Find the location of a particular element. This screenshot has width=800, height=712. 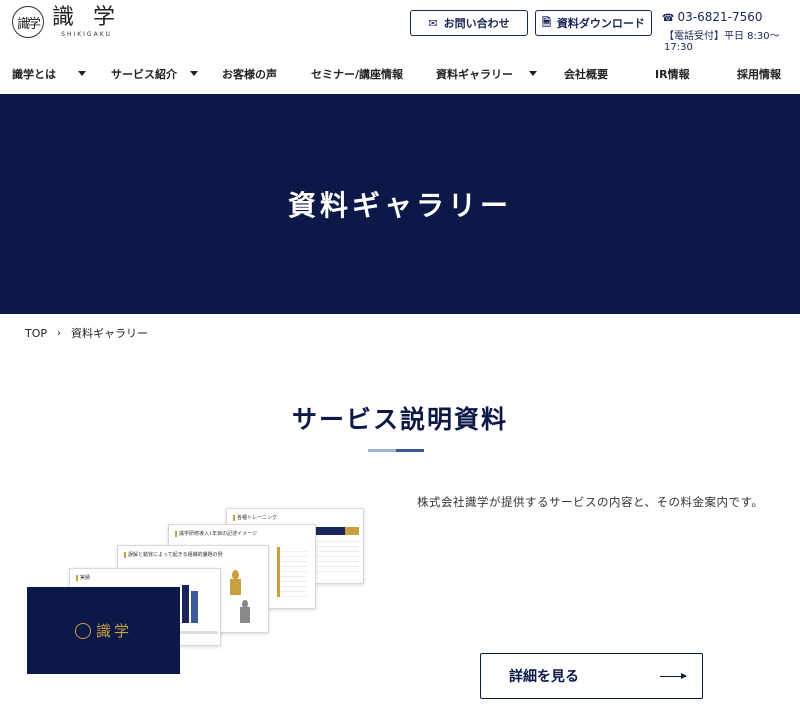

nav-item-label: IR情報 is located at coordinates (672, 74).